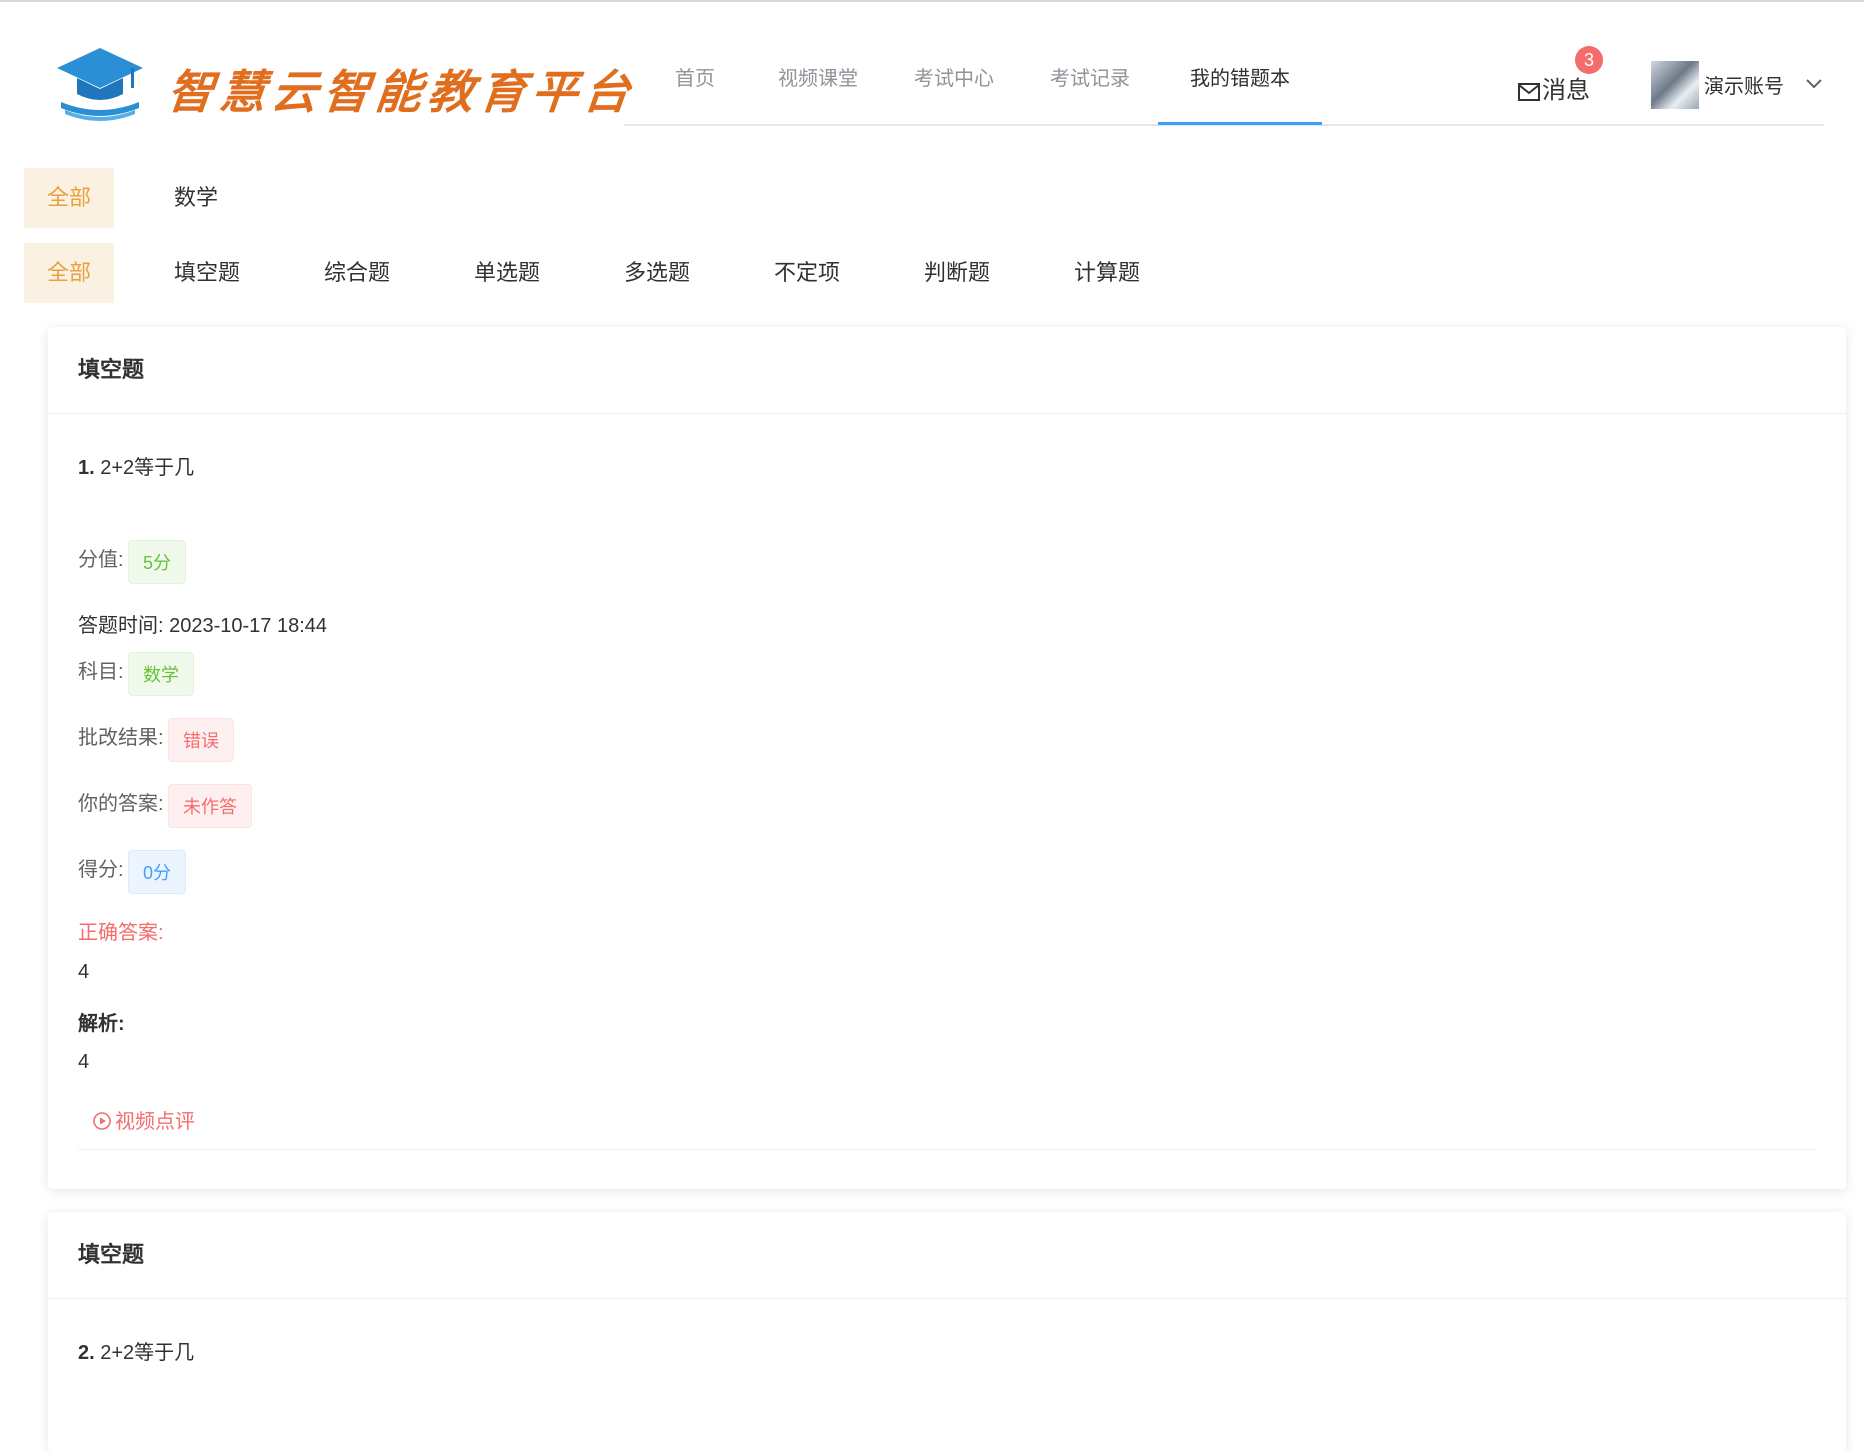  Describe the element at coordinates (165, 806) in the screenshot. I see `your-answer-row: 你的答案: 未作答` at that location.